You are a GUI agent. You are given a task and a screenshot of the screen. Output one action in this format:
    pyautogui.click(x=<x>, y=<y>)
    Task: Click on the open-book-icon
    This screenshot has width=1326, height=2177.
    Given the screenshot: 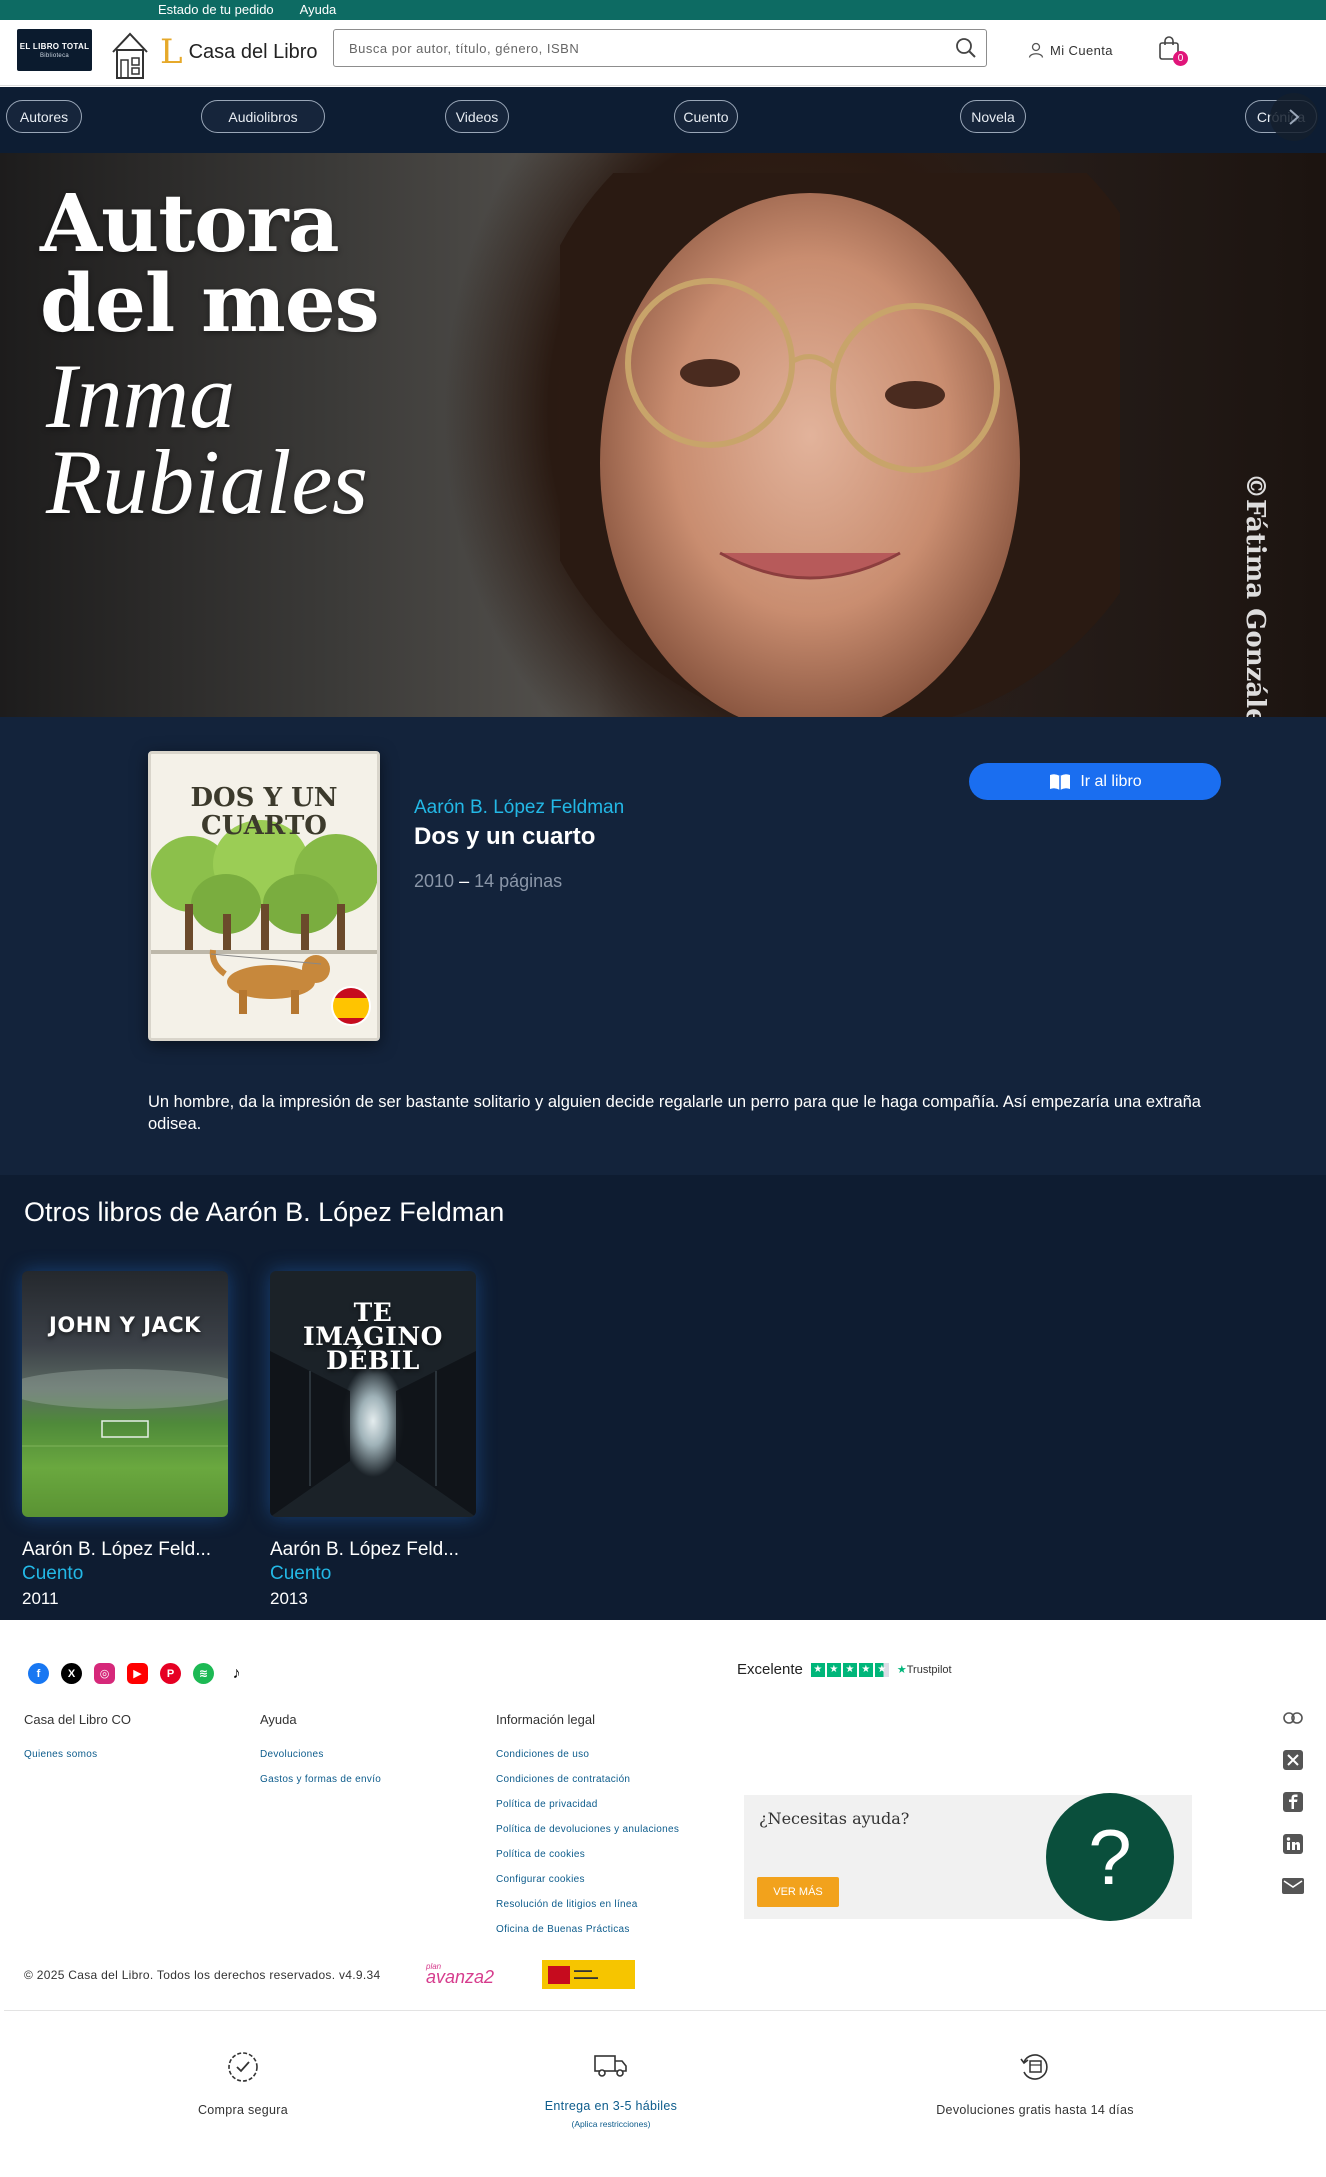 What is the action you would take?
    pyautogui.click(x=1060, y=781)
    